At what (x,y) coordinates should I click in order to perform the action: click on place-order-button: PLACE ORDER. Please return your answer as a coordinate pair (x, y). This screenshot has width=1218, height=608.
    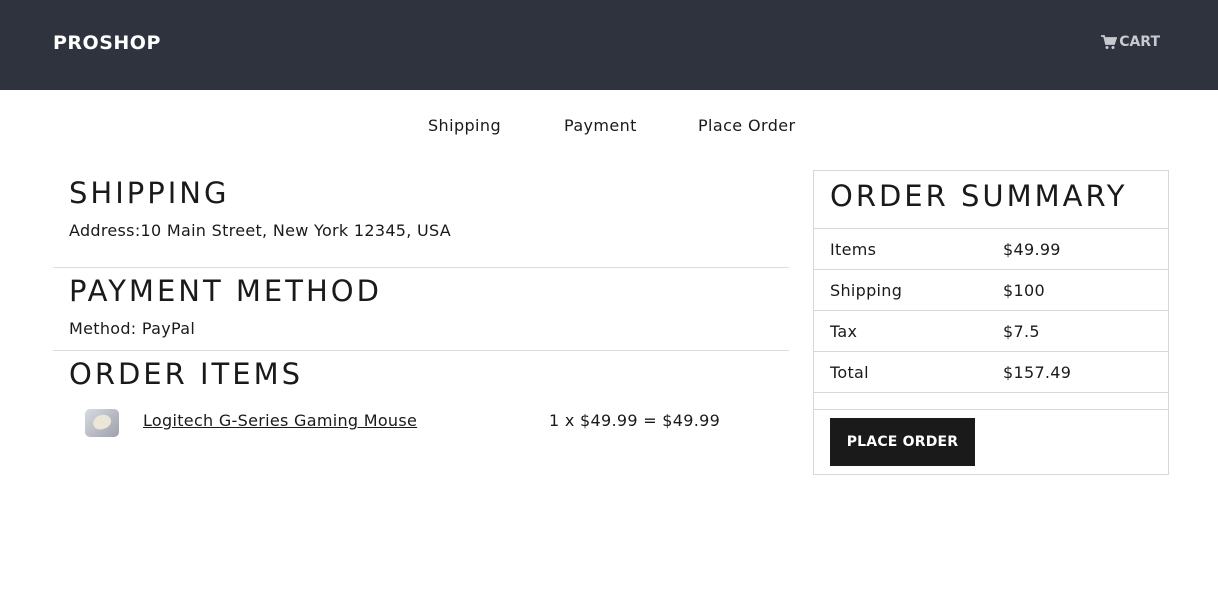
    Looking at the image, I should click on (902, 442).